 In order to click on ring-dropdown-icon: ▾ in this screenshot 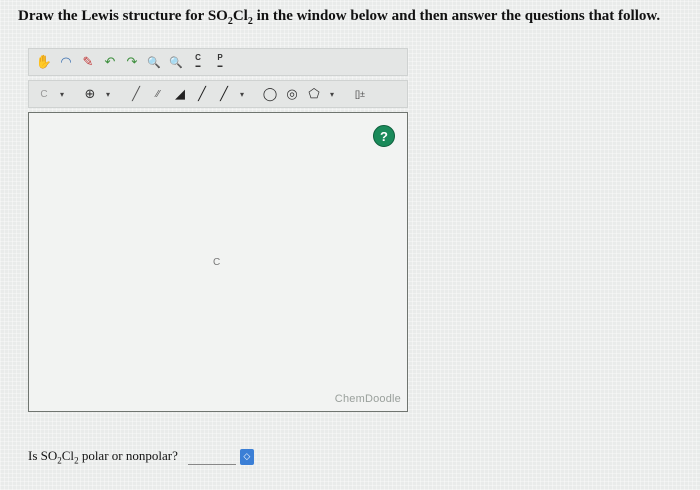, I will do `click(332, 94)`.